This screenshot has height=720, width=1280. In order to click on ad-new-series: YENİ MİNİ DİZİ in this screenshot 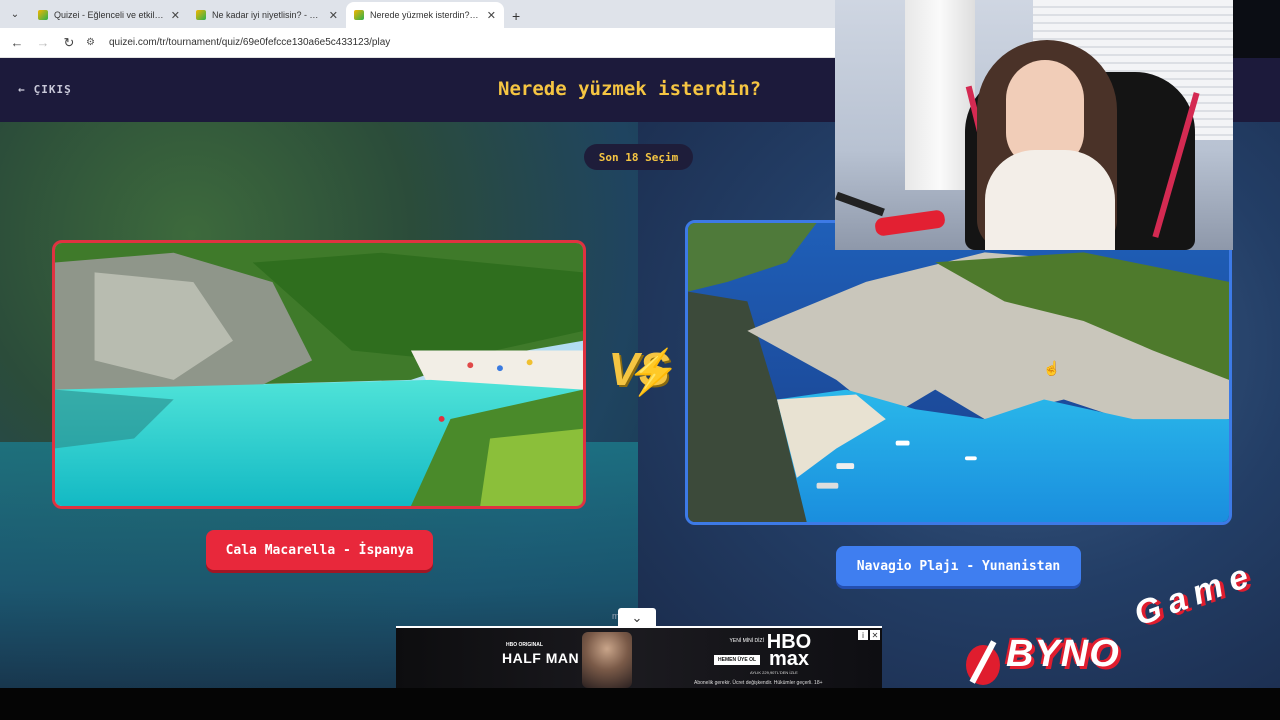, I will do `click(746, 641)`.